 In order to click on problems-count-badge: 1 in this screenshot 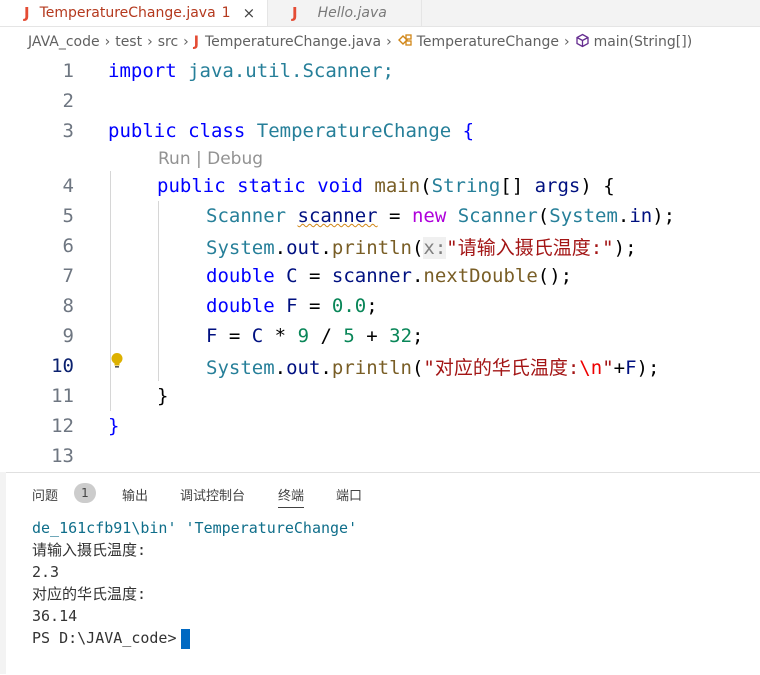, I will do `click(85, 493)`.